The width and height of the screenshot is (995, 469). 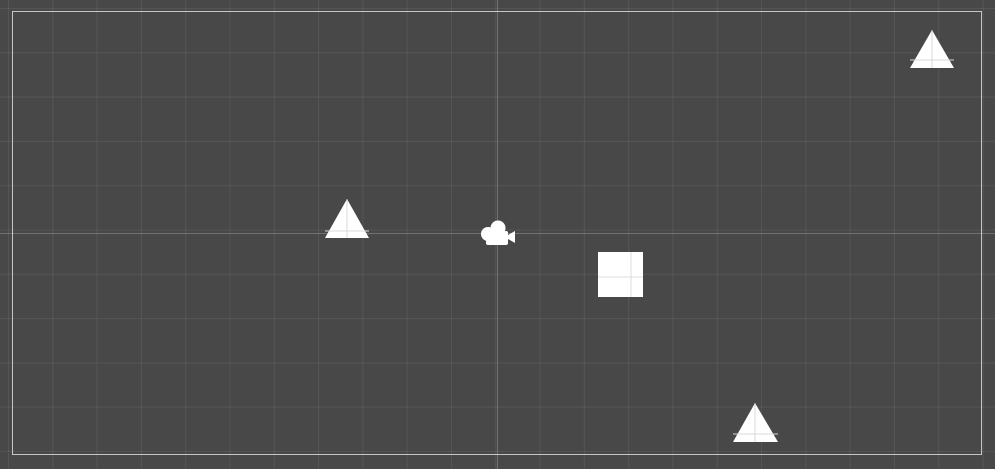 I want to click on camera-gizmo-icon, so click(x=498, y=232).